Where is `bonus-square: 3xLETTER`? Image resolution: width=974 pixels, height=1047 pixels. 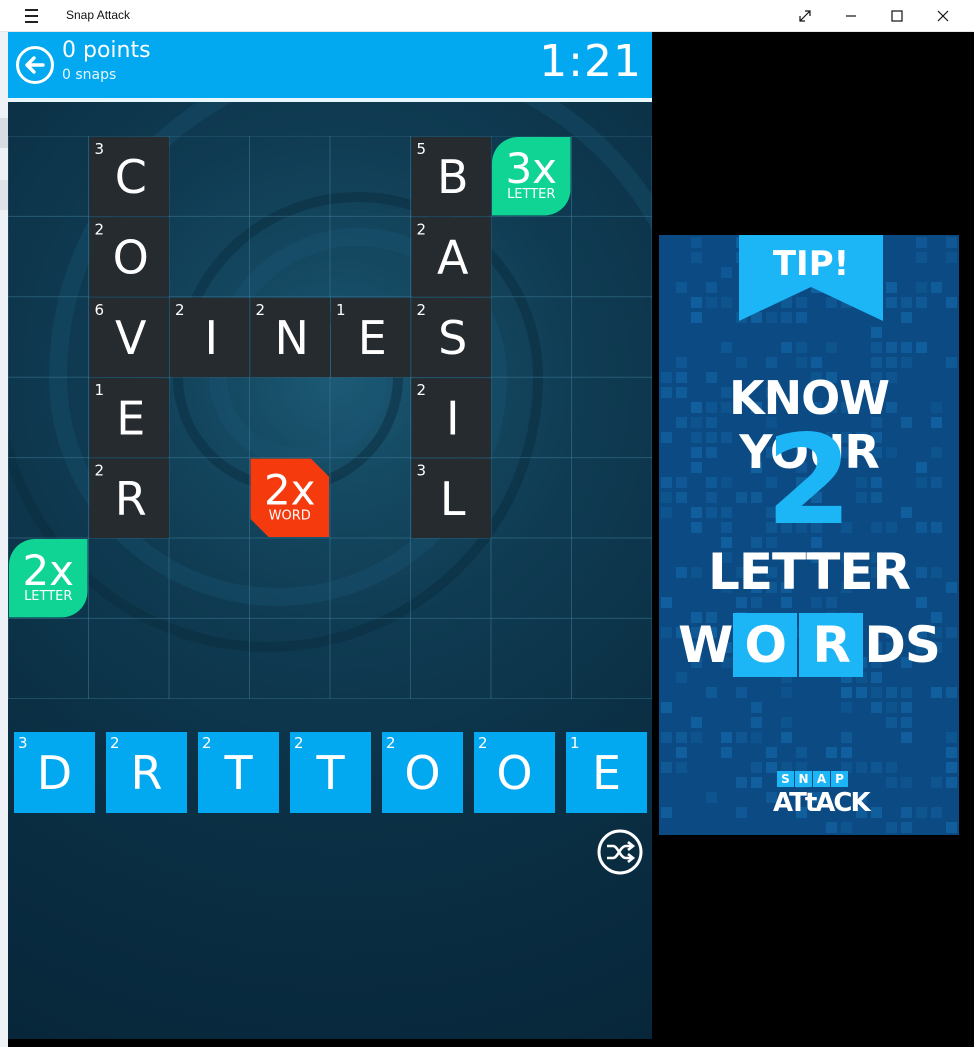
bonus-square: 3xLETTER is located at coordinates (531, 176).